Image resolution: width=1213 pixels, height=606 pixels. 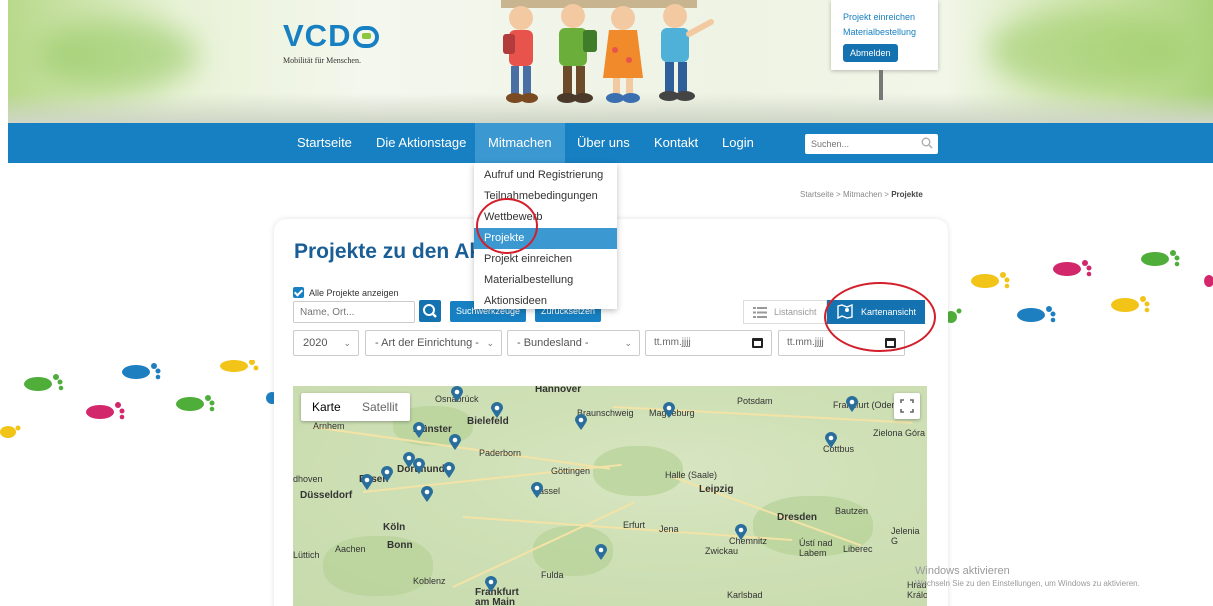 What do you see at coordinates (354, 292) in the screenshot?
I see `show-all-label: Alle Projekte anzeigen` at bounding box center [354, 292].